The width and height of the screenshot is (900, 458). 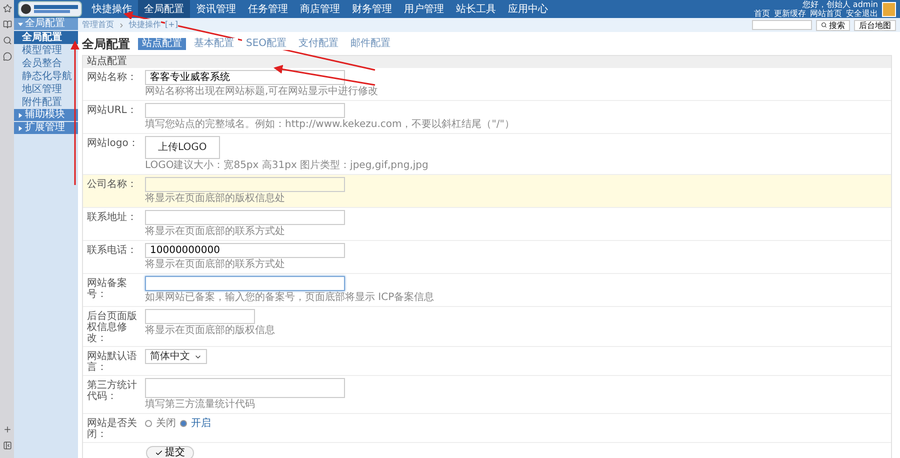 I want to click on config-tab: 站点配置, so click(x=162, y=44).